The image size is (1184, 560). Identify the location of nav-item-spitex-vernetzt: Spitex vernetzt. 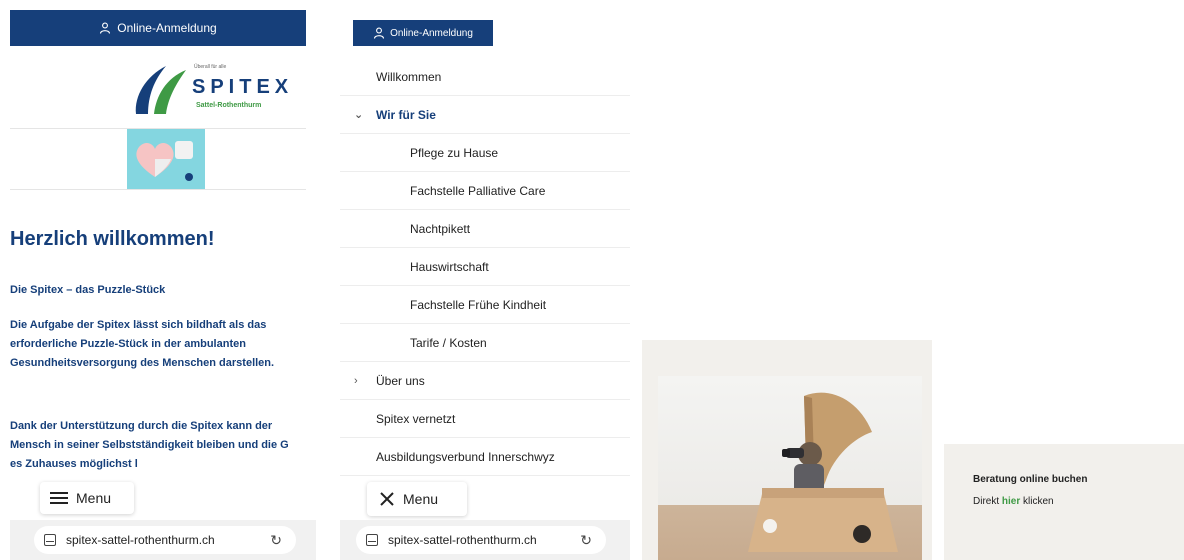
(485, 419).